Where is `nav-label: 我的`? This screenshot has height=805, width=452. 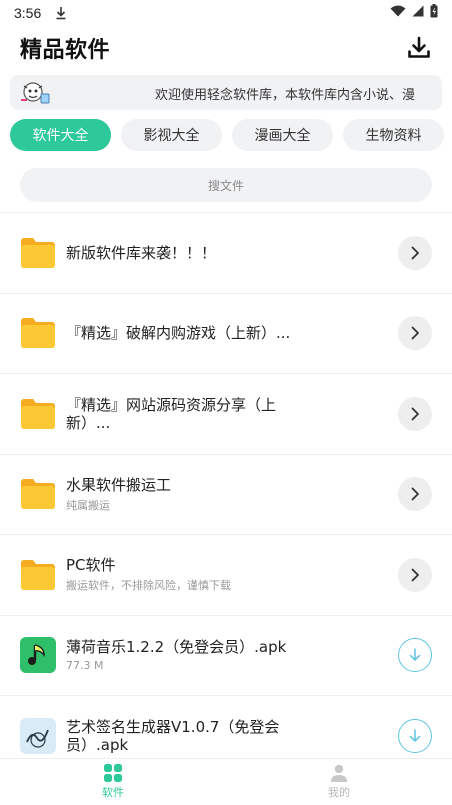 nav-label: 我的 is located at coordinates (339, 792).